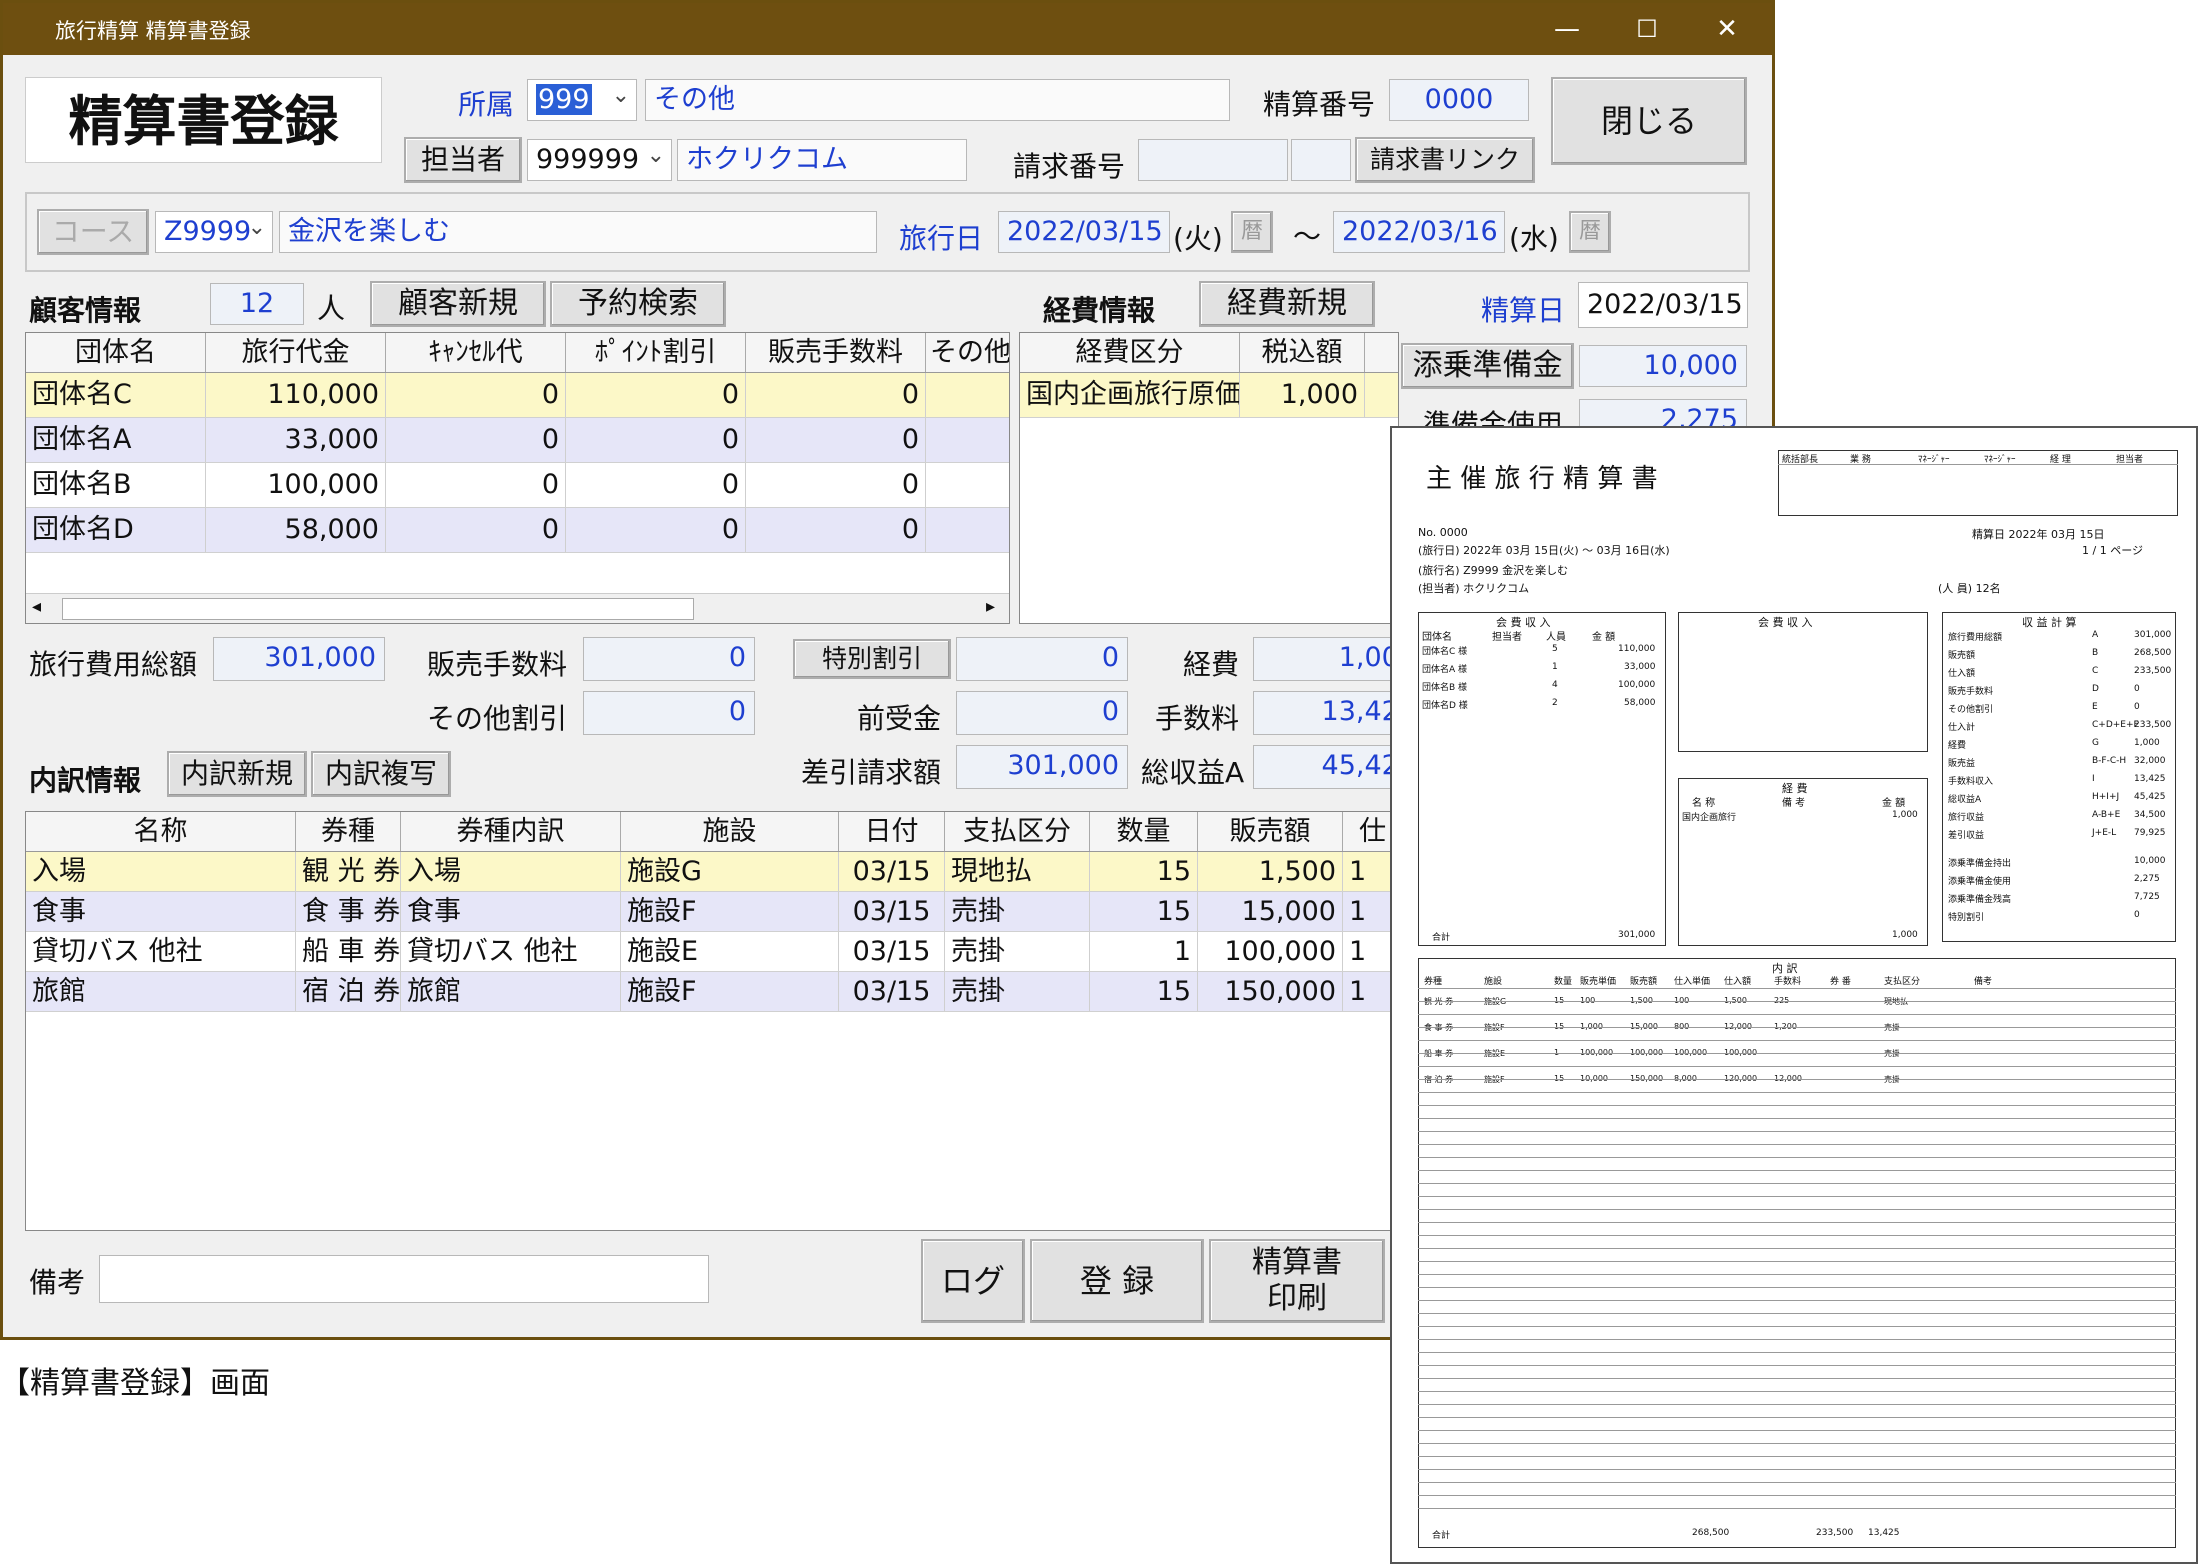 The image size is (2200, 1567). Describe the element at coordinates (1297, 1281) in the screenshot. I see `print-button: 精算書 印刷` at that location.